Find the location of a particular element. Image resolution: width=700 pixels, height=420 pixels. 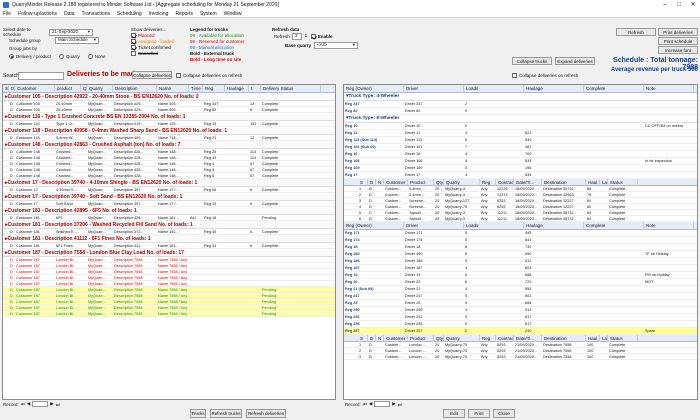

menu-item-file: File is located at coordinates (7, 14).